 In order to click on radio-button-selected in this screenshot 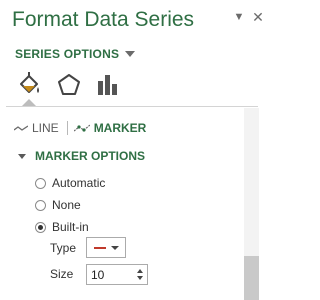, I will do `click(40, 227)`.